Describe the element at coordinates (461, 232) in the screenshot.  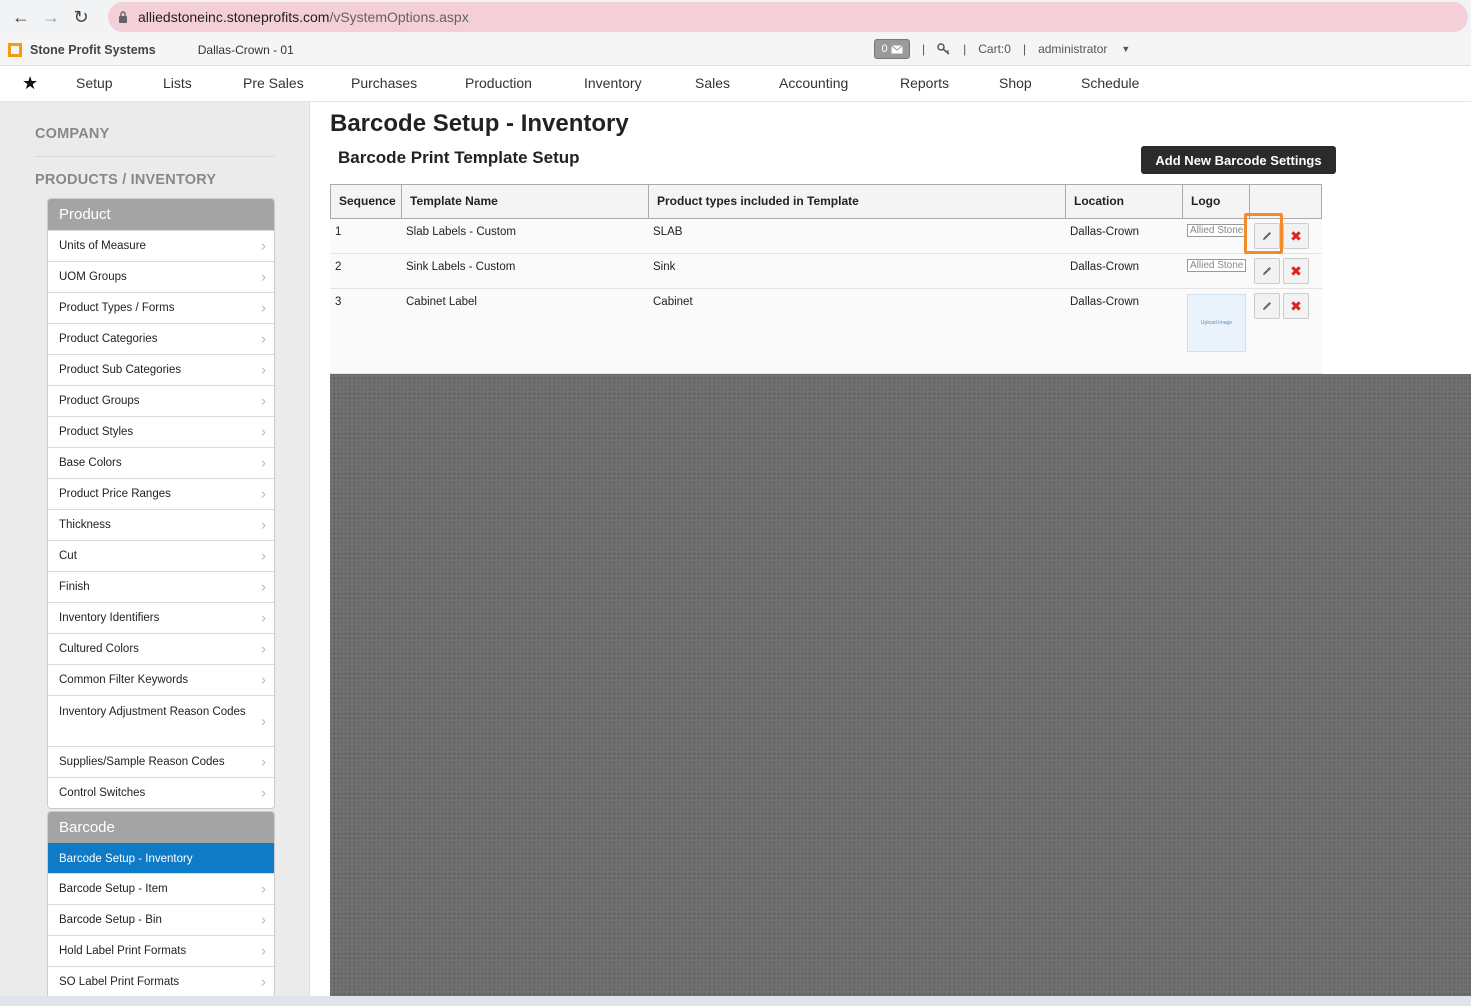
I see `cell-template-name: Slab Labels - Custom` at that location.